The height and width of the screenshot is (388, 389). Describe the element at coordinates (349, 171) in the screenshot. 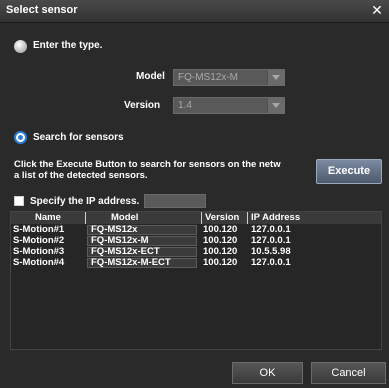

I see `execute-button: Execute` at that location.